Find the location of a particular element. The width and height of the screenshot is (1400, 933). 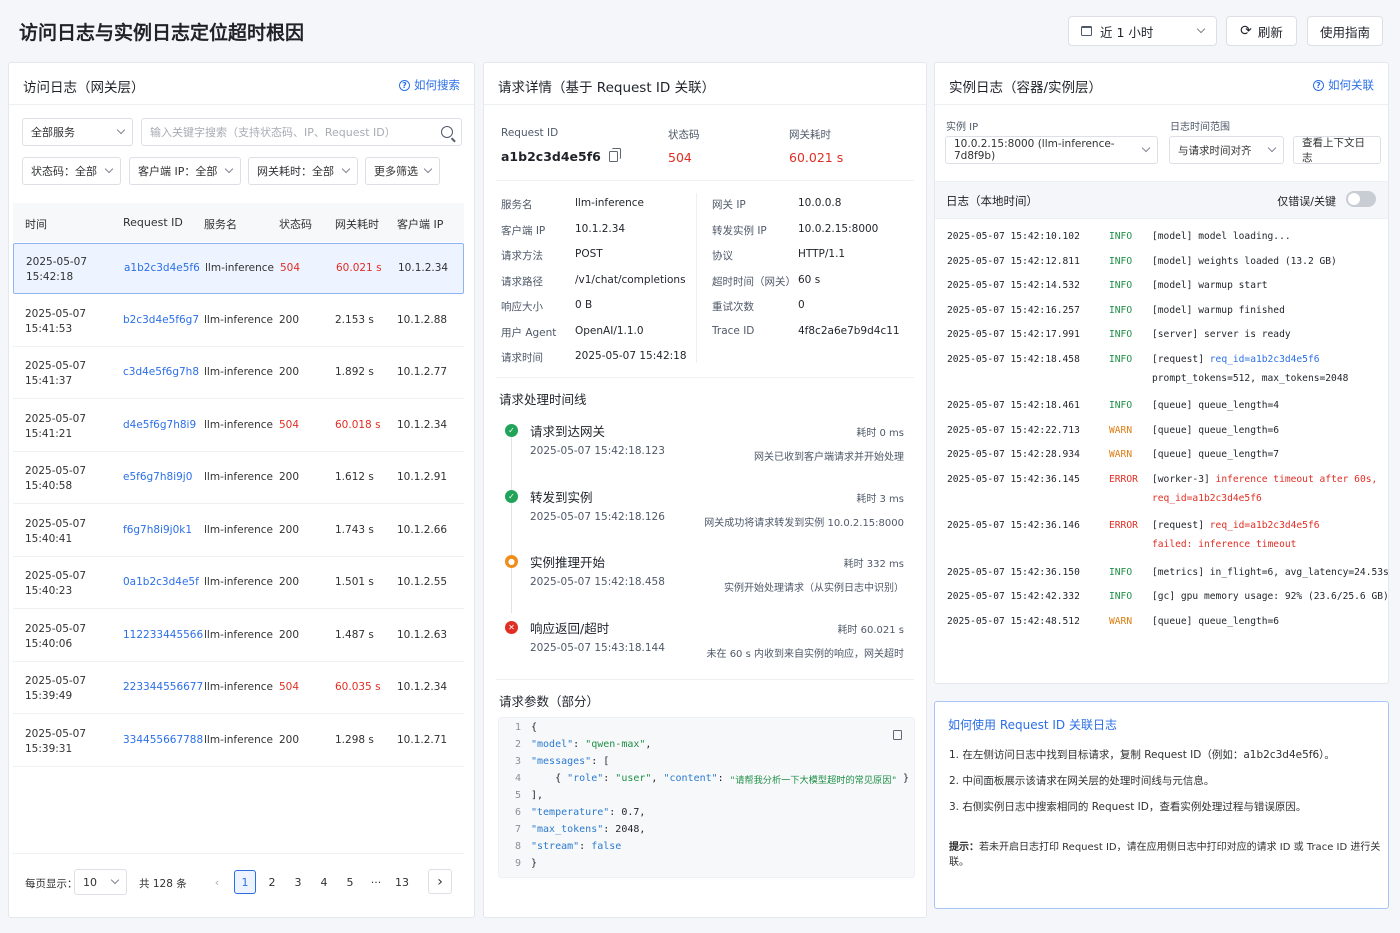

refresh-button: ⟳ 刷新 is located at coordinates (1261, 31).